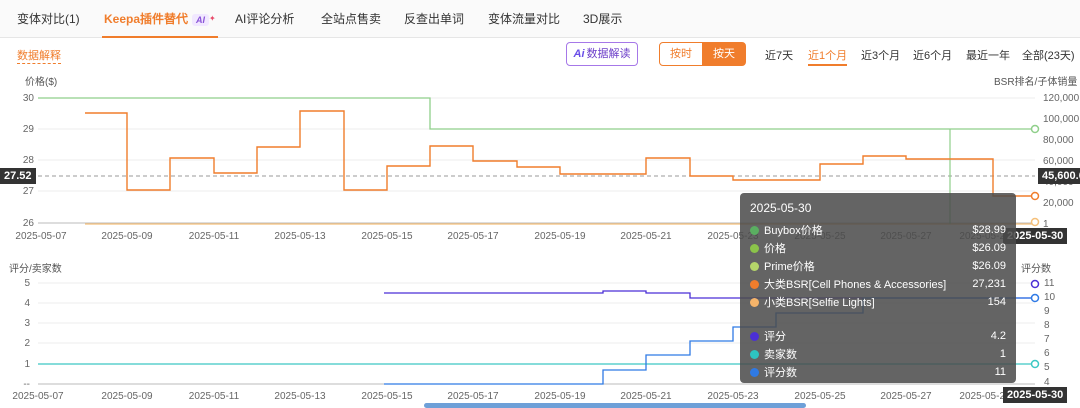 This screenshot has width=1080, height=408. I want to click on bsr-point, so click(1035, 196).